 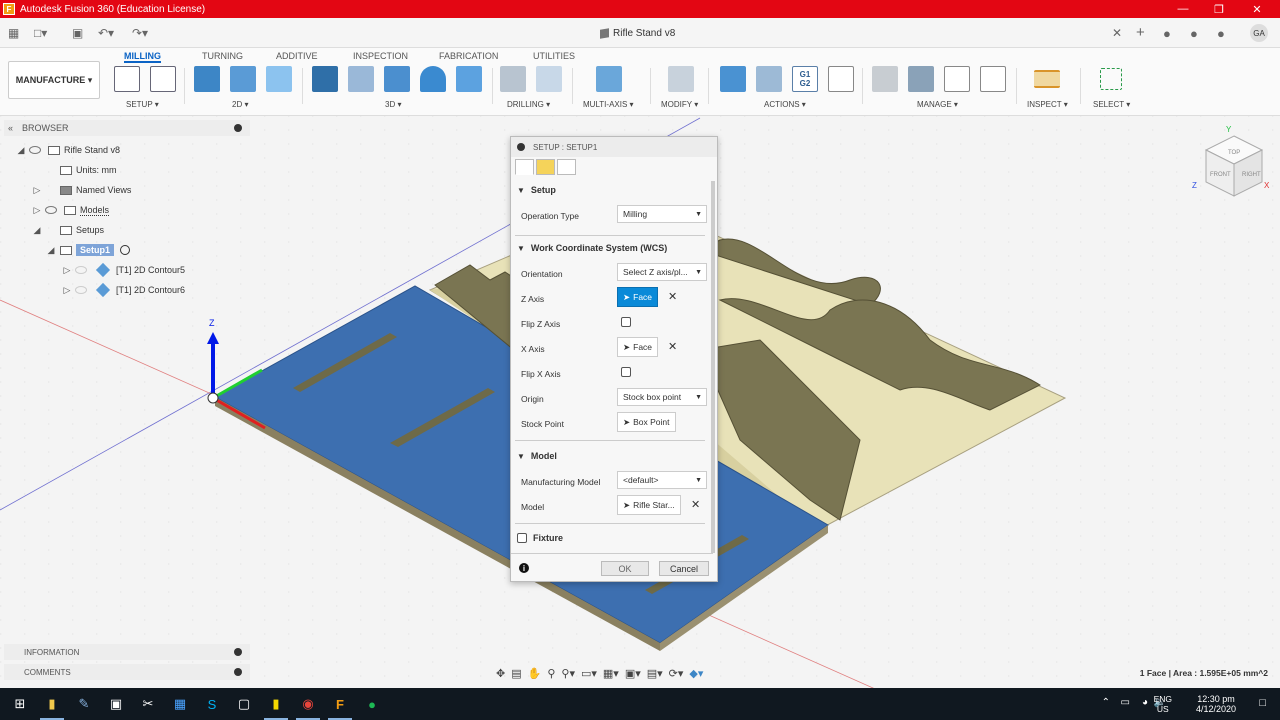 I want to click on photos-icon: ▦, so click(x=180, y=704).